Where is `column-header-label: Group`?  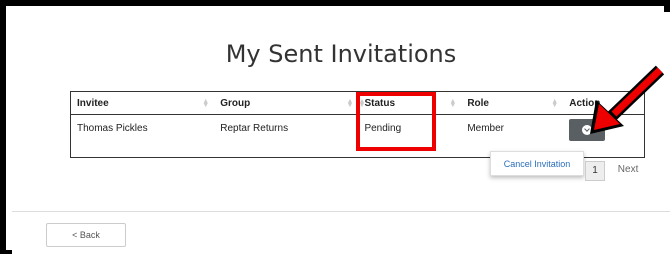 column-header-label: Group is located at coordinates (235, 103).